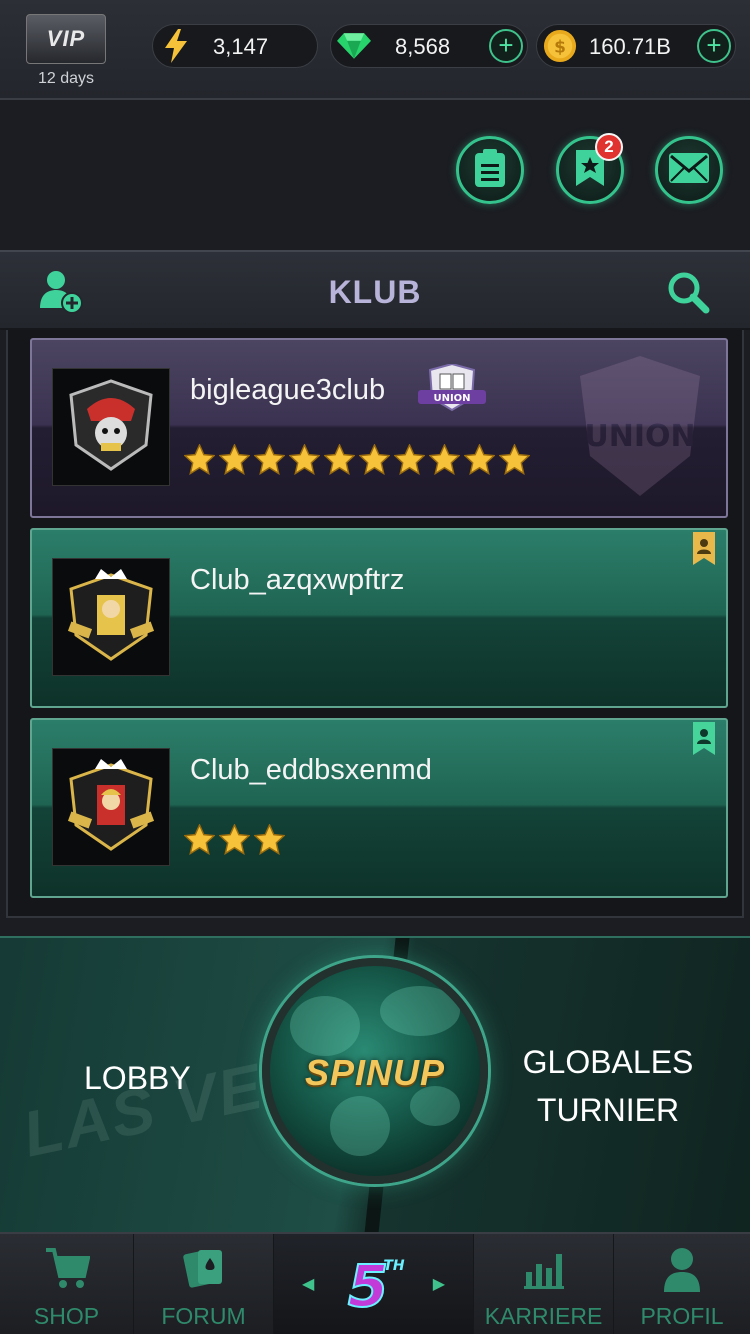 This screenshot has width=750, height=1334. What do you see at coordinates (379, 618) in the screenshot?
I see `club-card-azqxwpftrz: Club_azqxwpftrz` at bounding box center [379, 618].